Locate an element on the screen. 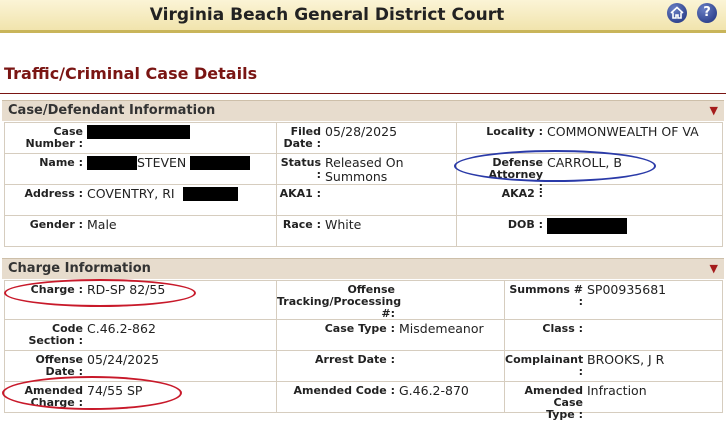 This screenshot has height=421, width=726. complainant-cell: Complainant : BROOKS, J R is located at coordinates (613, 366).